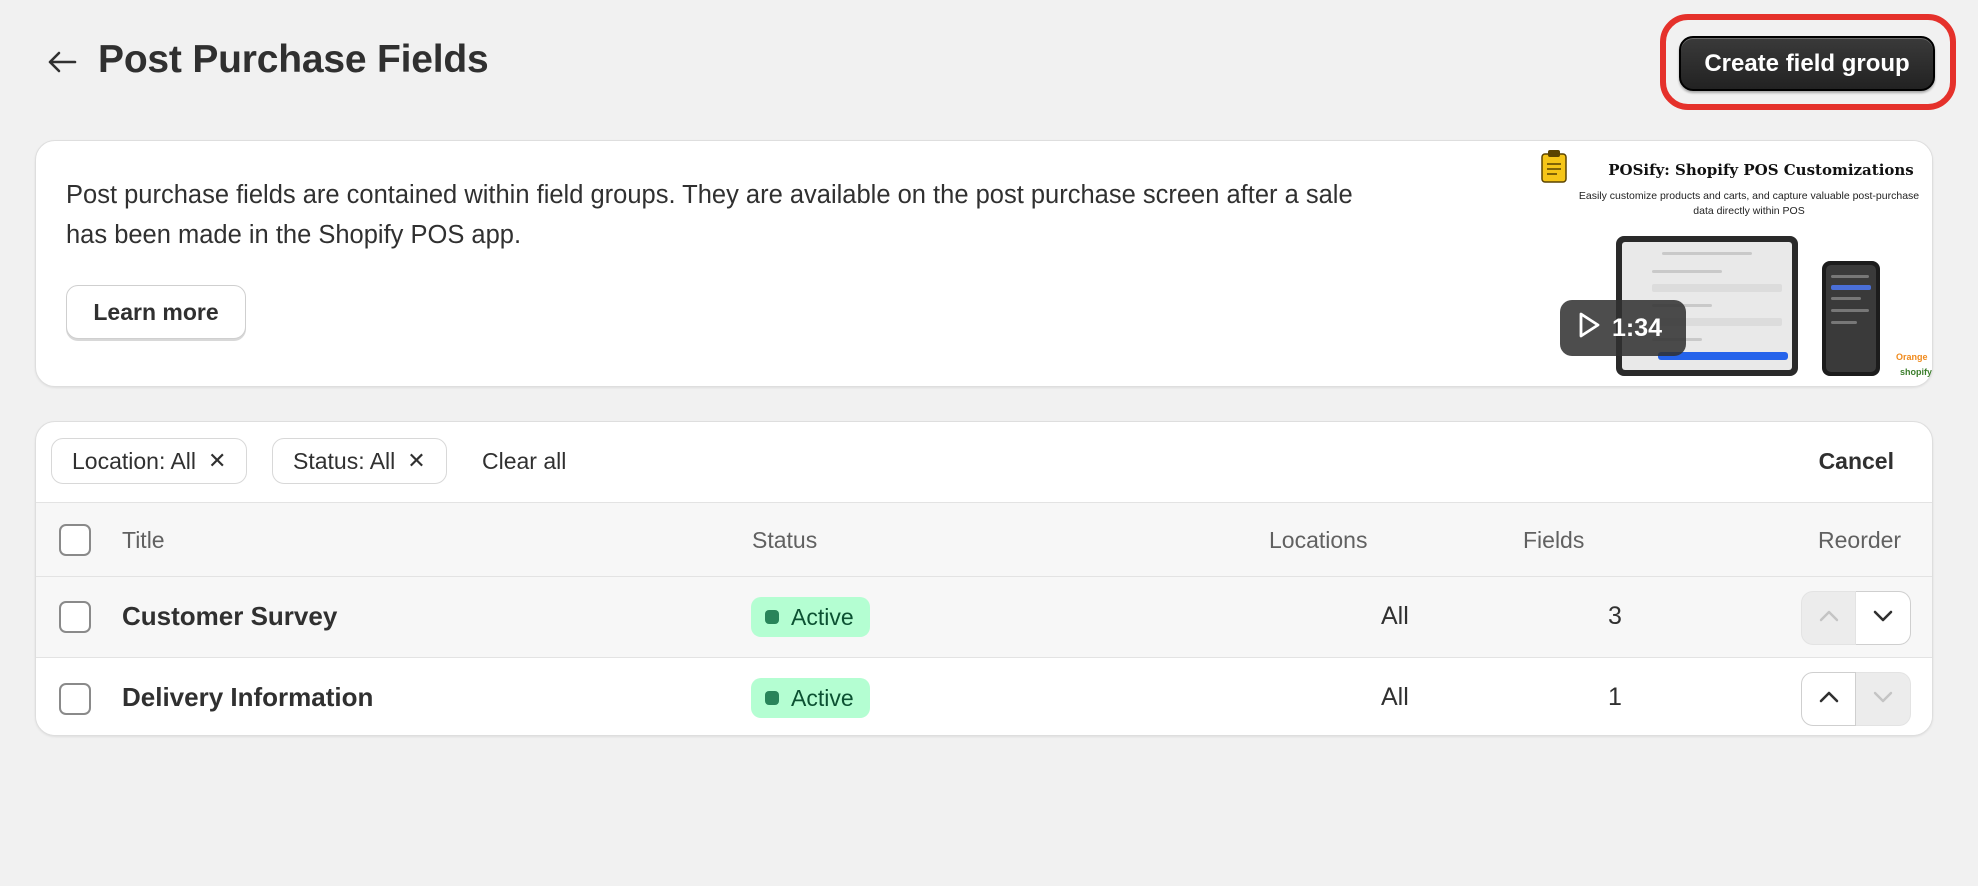 Image resolution: width=1978 pixels, height=886 pixels. What do you see at coordinates (1589, 328) in the screenshot?
I see `play-icon` at bounding box center [1589, 328].